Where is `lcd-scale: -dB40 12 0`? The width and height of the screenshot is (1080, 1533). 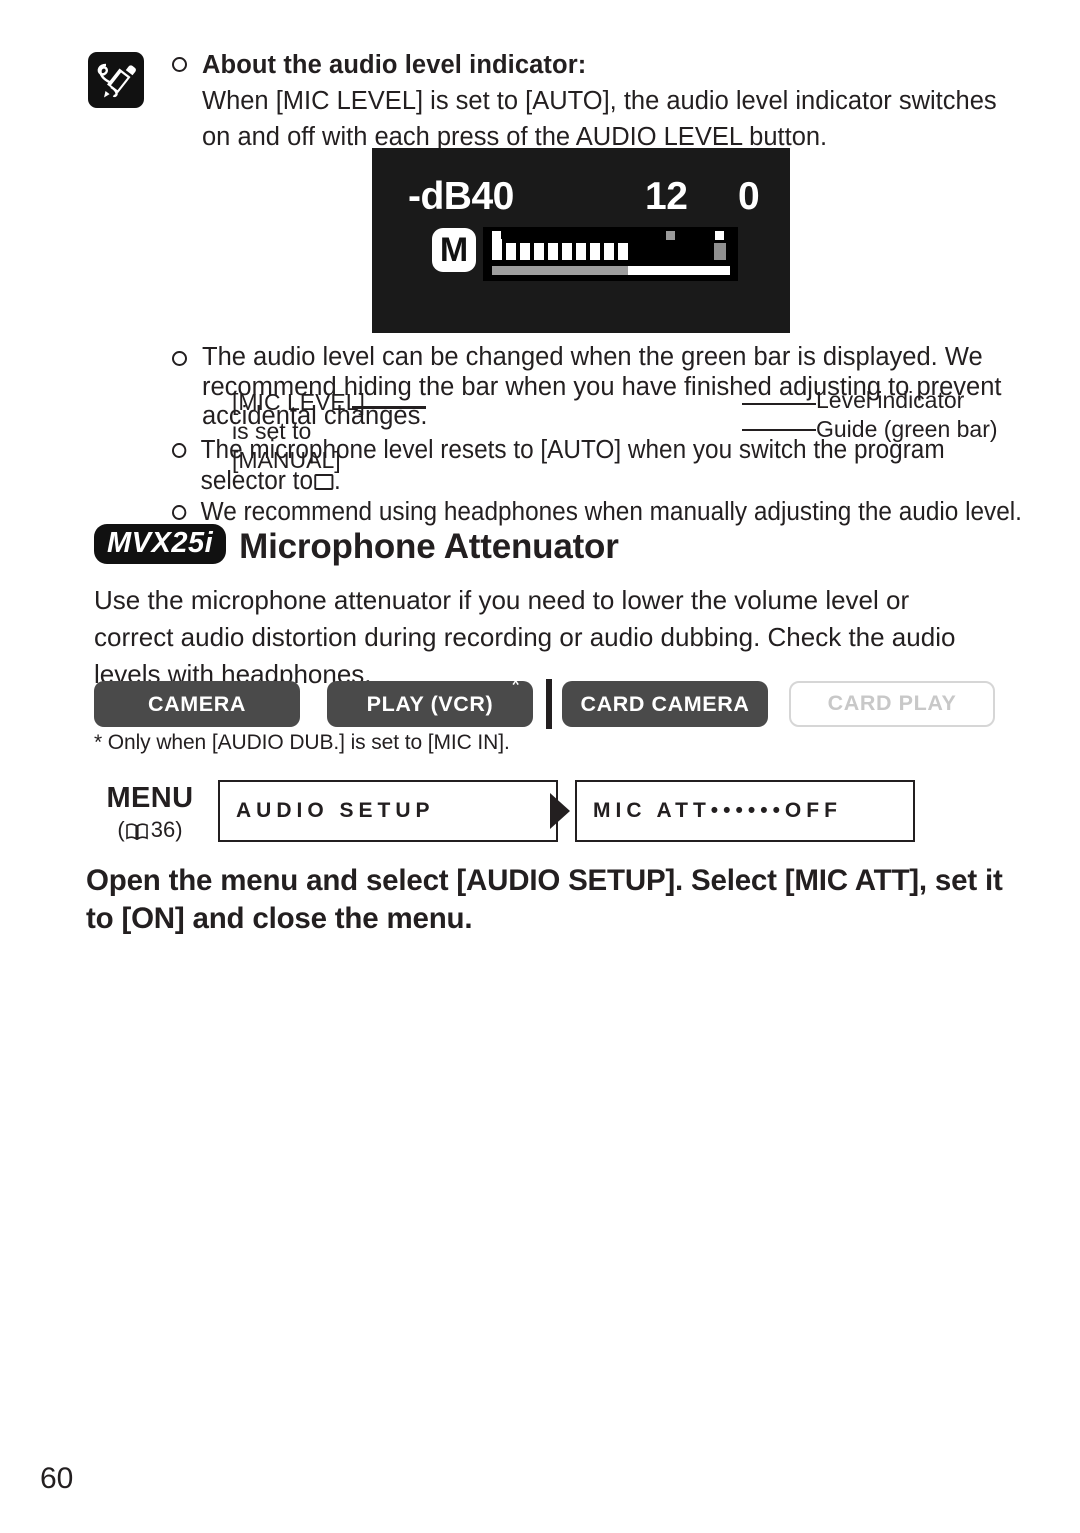 lcd-scale: -dB40 12 0 is located at coordinates (588, 197).